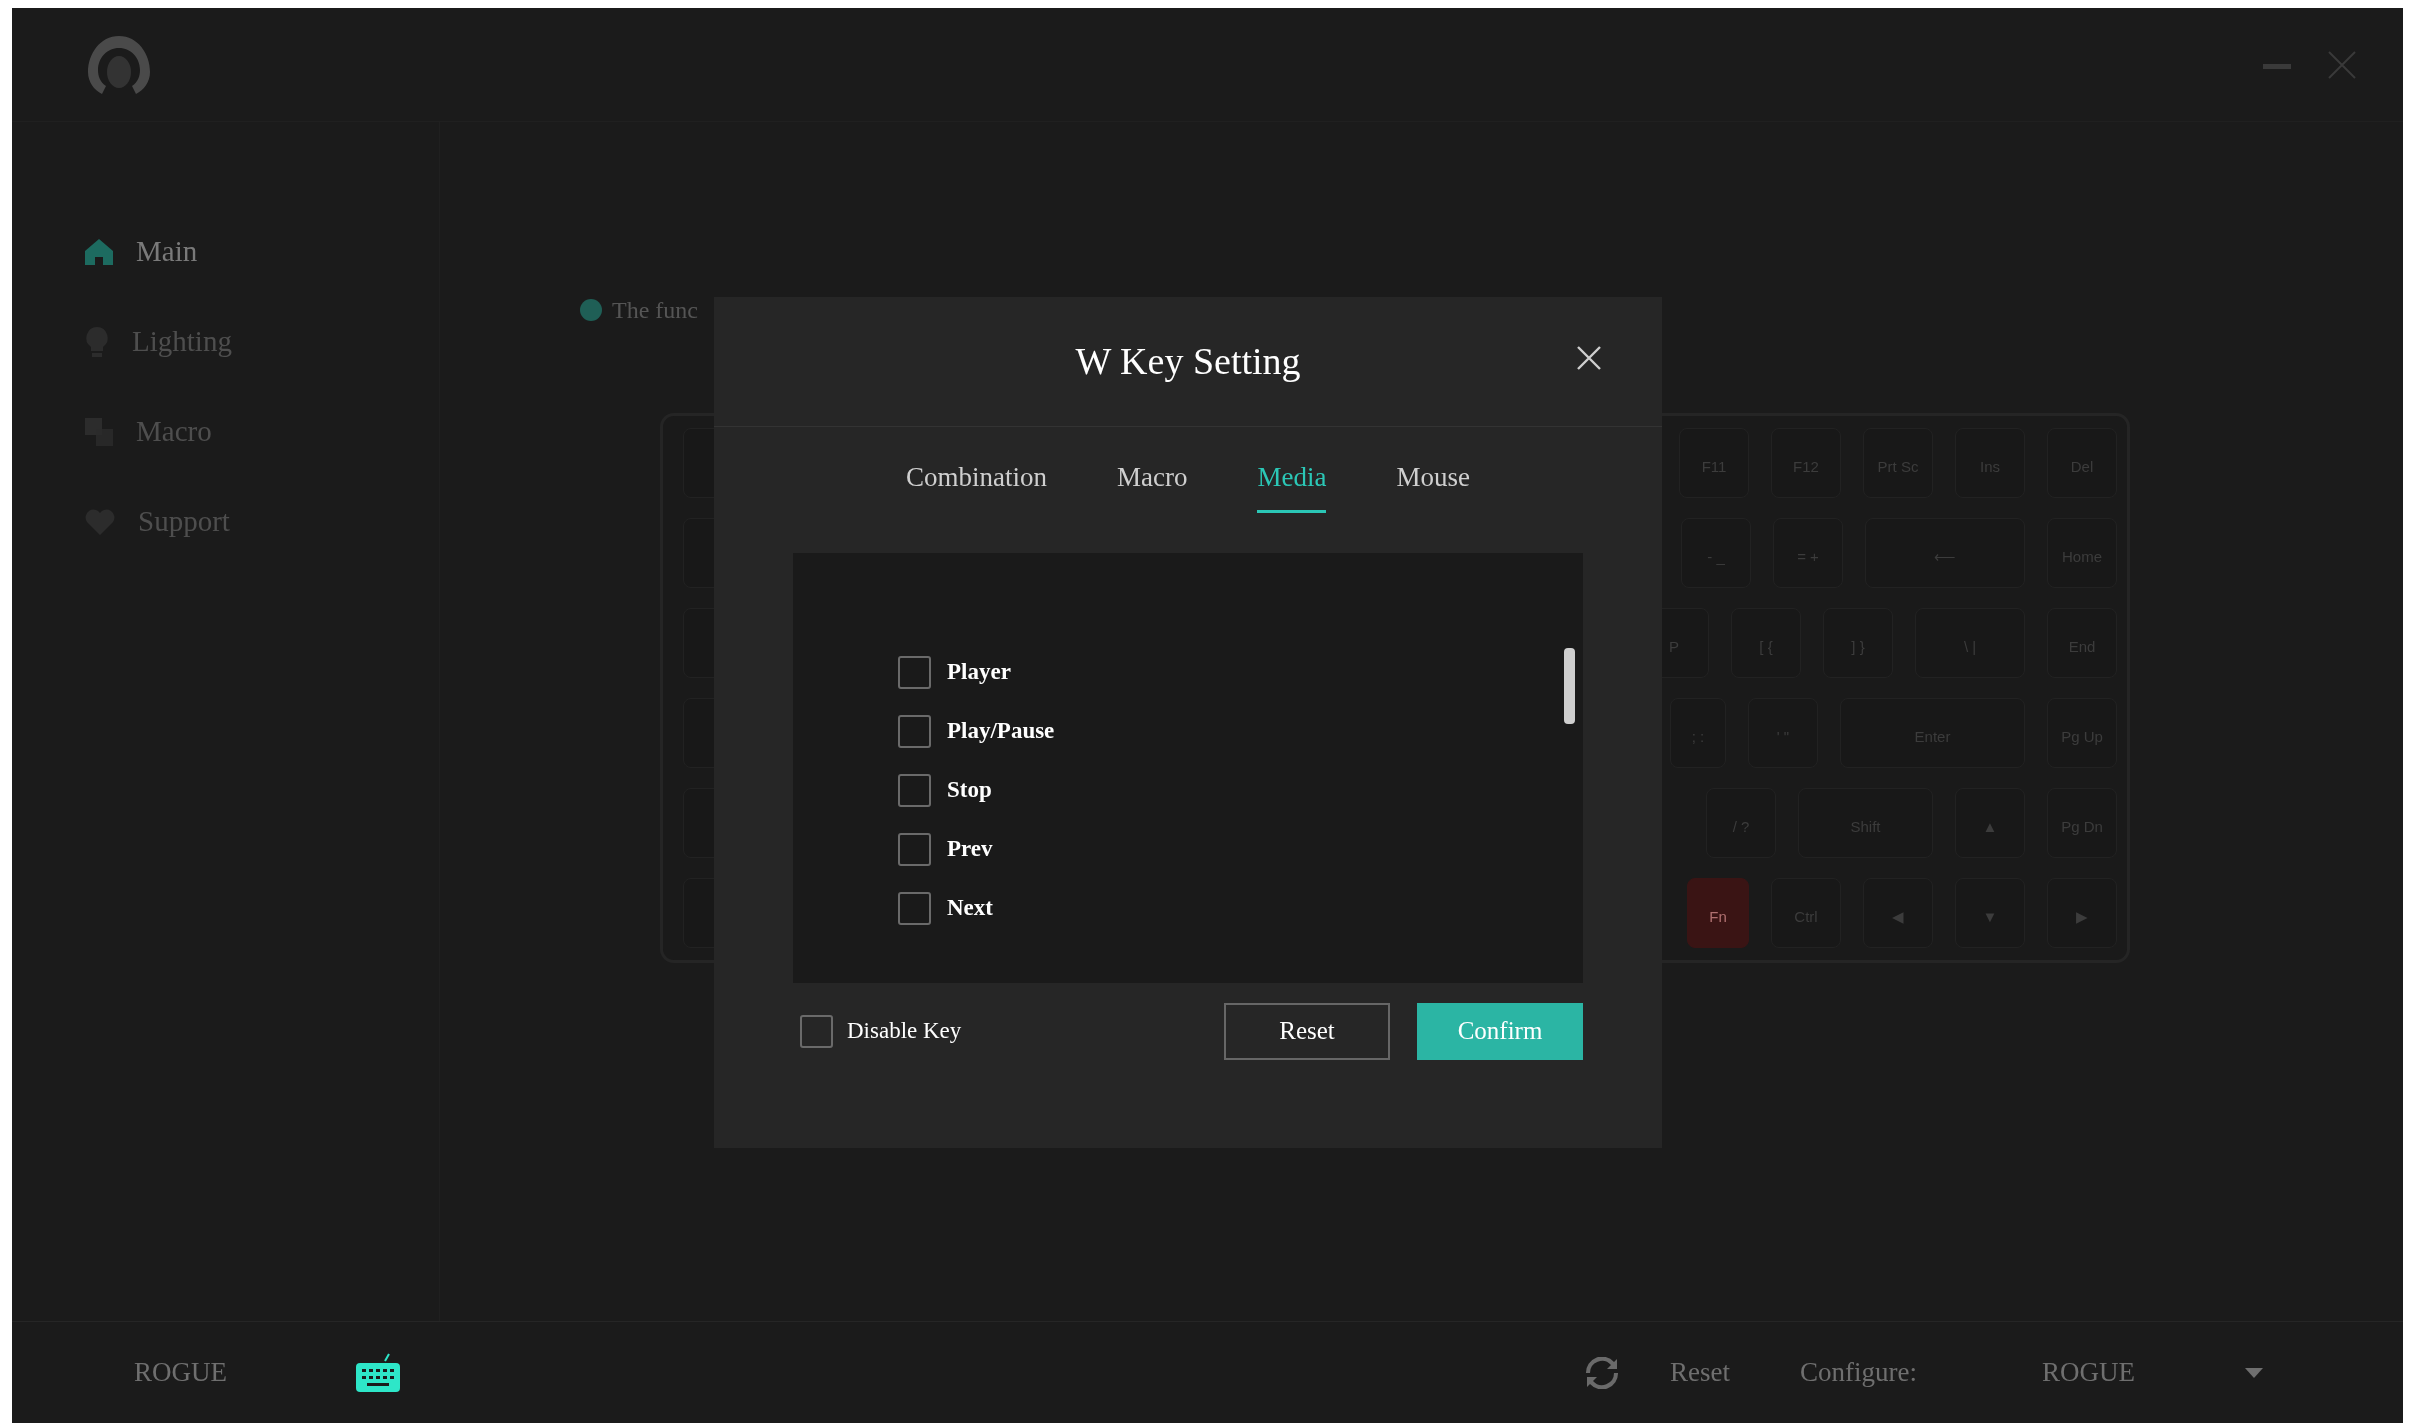  I want to click on keyboard-key: ; :, so click(1698, 733).